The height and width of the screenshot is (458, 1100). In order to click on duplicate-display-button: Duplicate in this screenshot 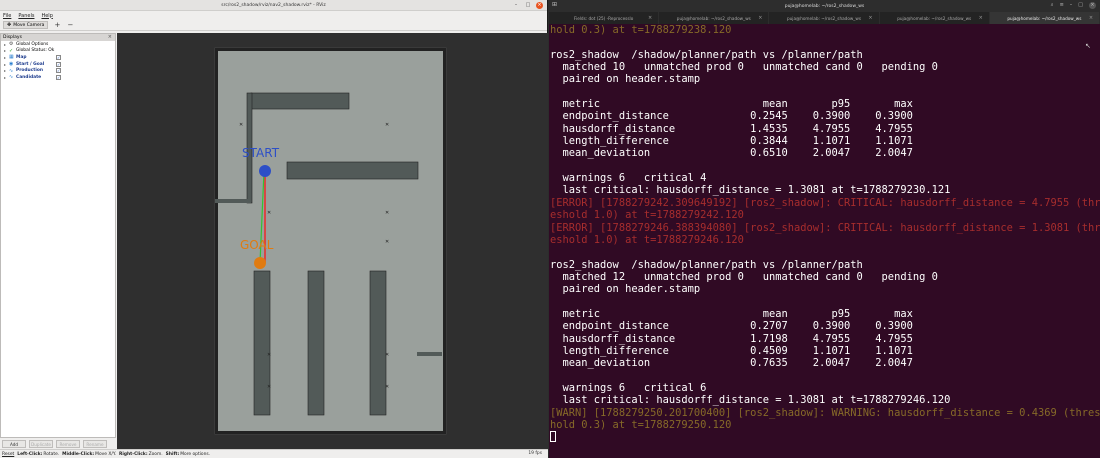, I will do `click(41, 444)`.